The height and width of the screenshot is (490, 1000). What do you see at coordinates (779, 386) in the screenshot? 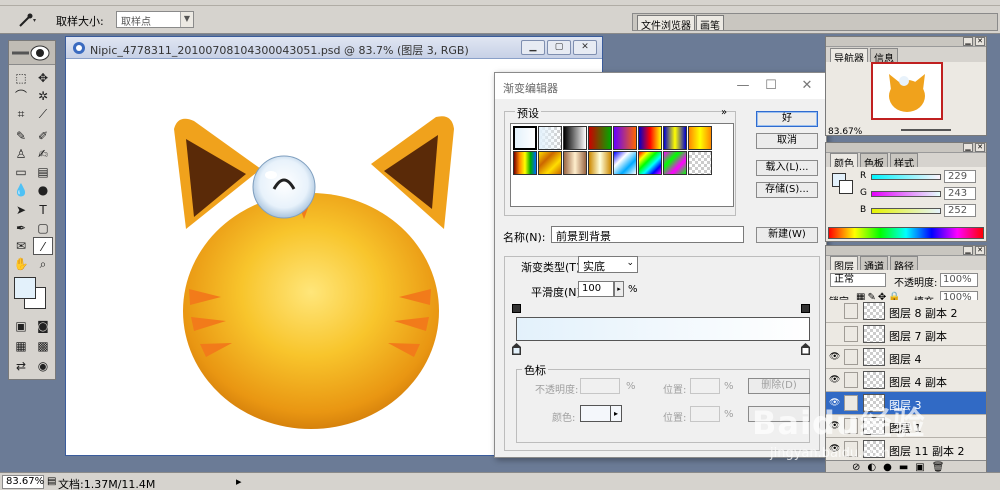
I see `delete-opacity-stop-button: 删除(D)` at bounding box center [779, 386].